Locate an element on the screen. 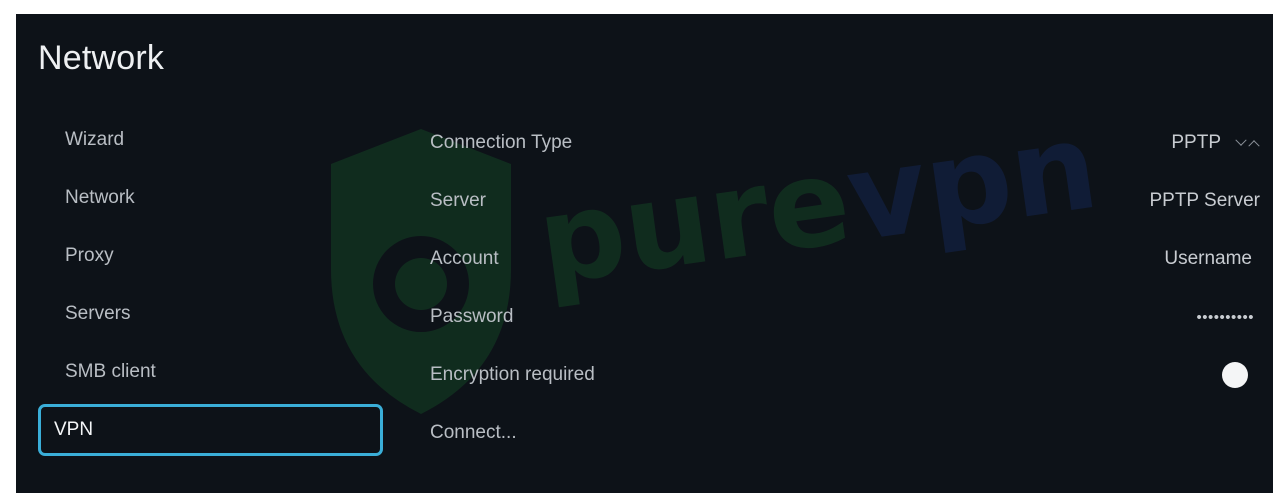  chevron-down-icon is located at coordinates (1241, 140).